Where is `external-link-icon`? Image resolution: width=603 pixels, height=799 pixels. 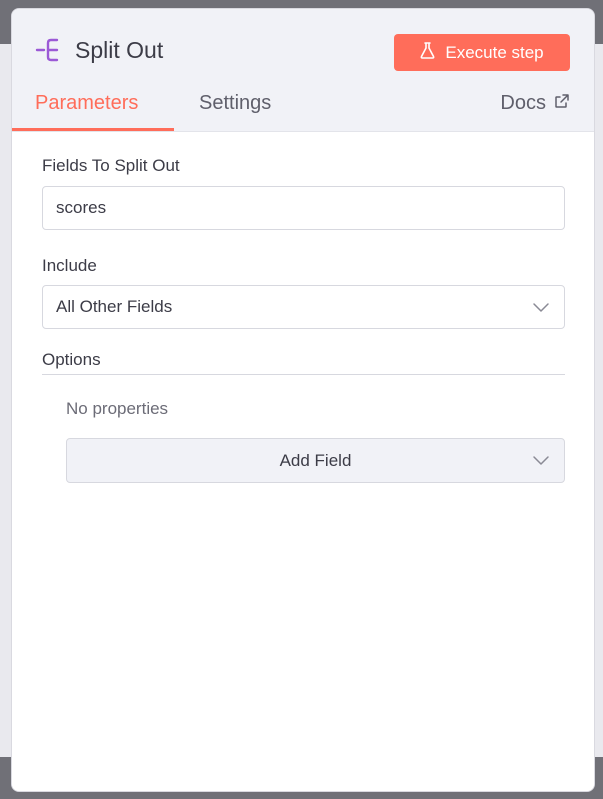
external-link-icon is located at coordinates (562, 111).